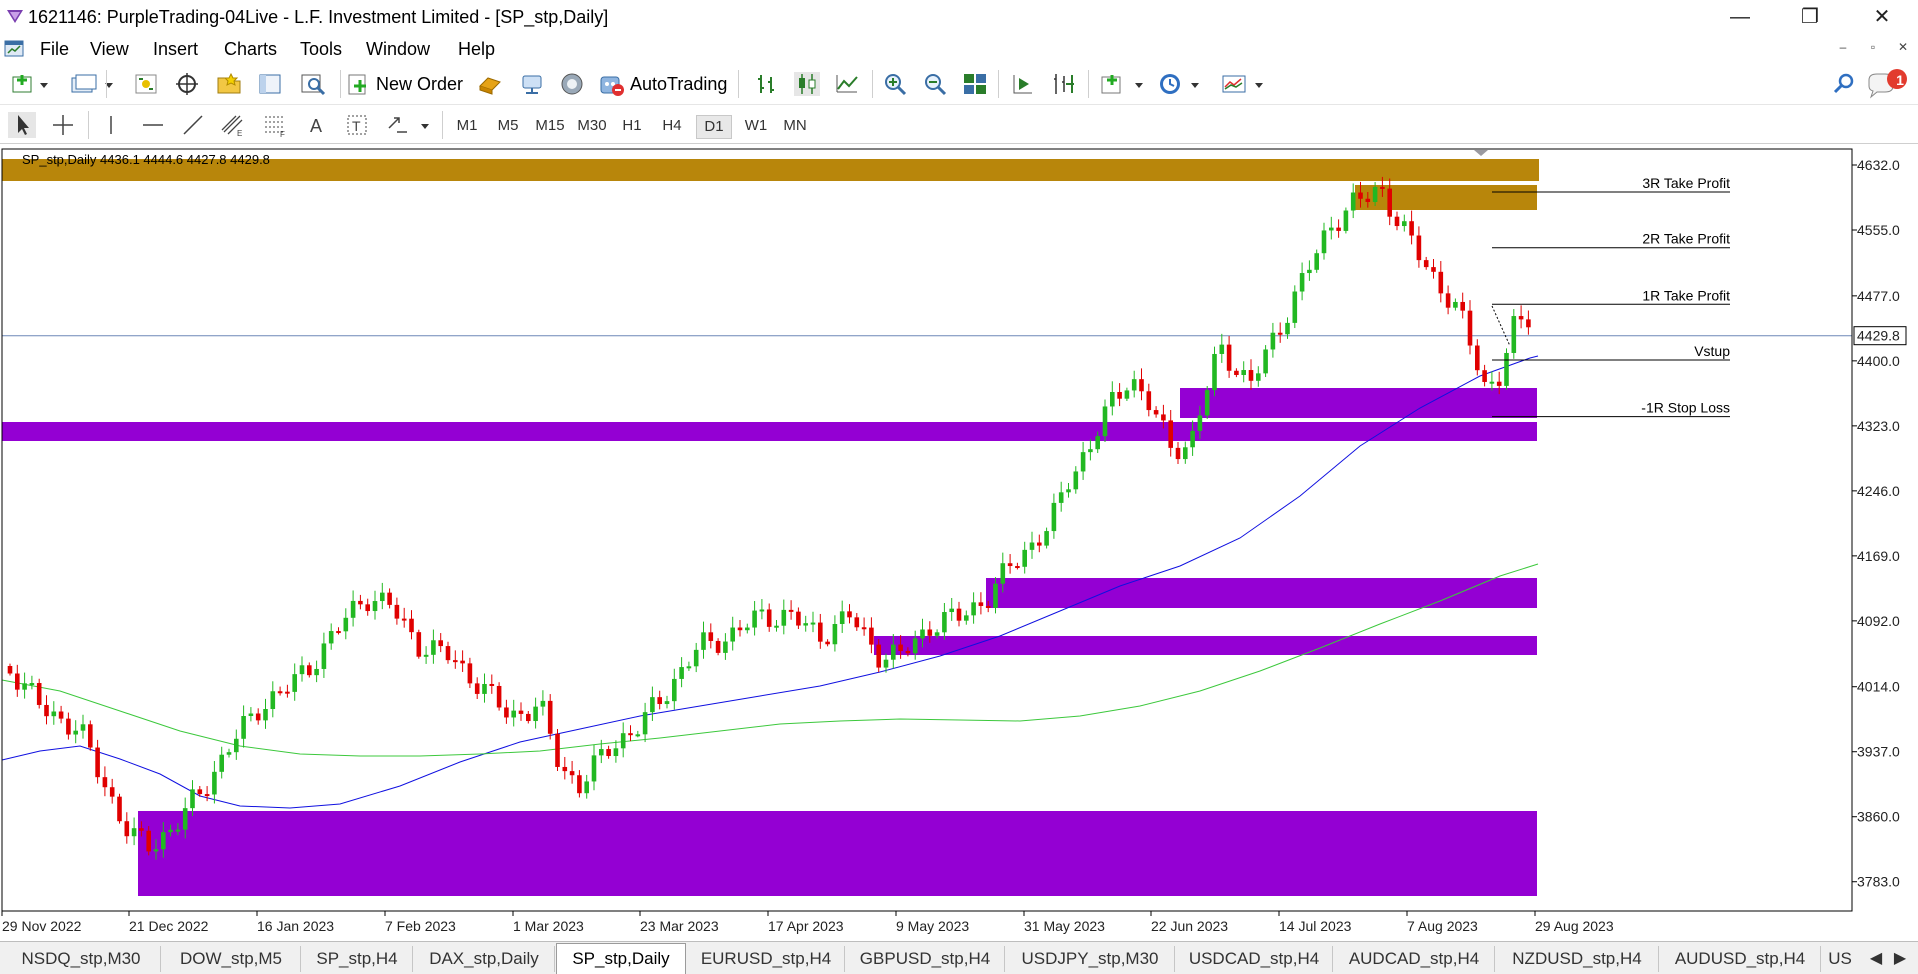  What do you see at coordinates (1180, 84) in the screenshot?
I see `periods-button` at bounding box center [1180, 84].